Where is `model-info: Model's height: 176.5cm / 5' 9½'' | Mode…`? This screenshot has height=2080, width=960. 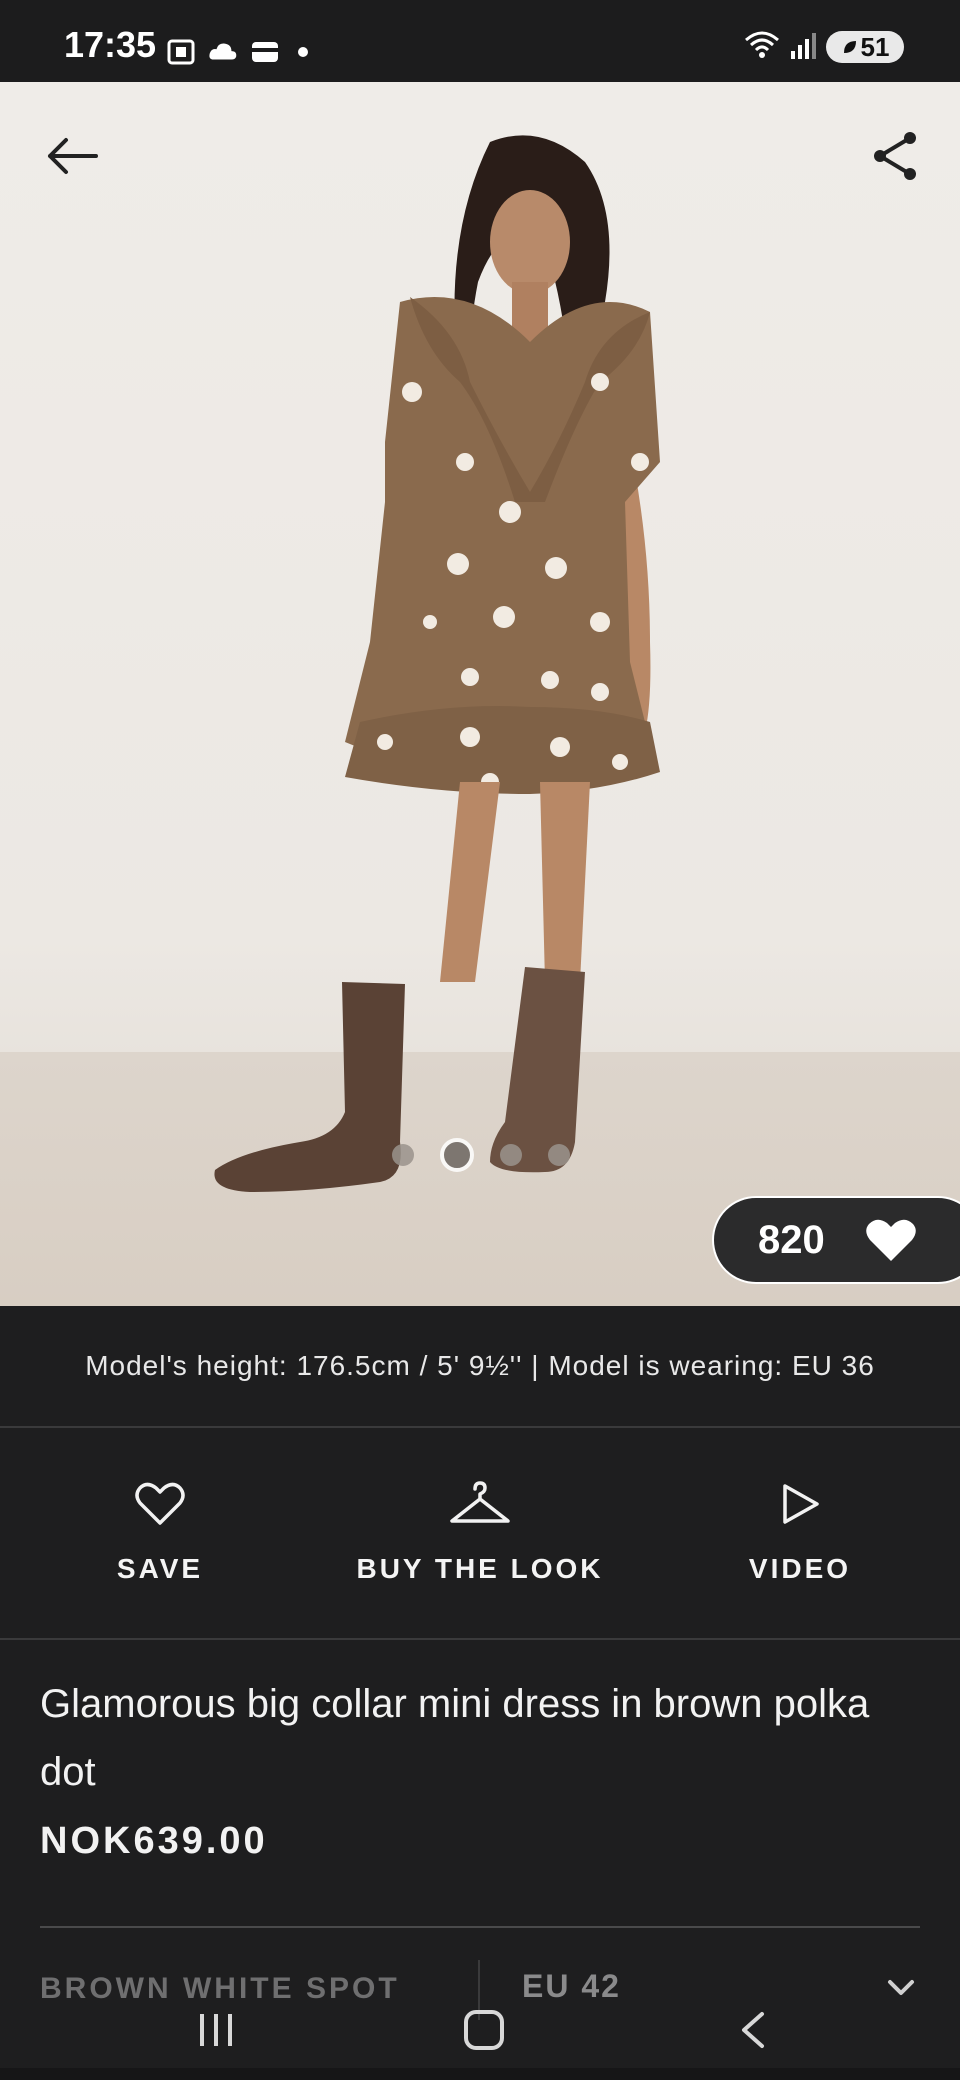
model-info: Model's height: 176.5cm / 5' 9½'' | Mode… is located at coordinates (480, 1367).